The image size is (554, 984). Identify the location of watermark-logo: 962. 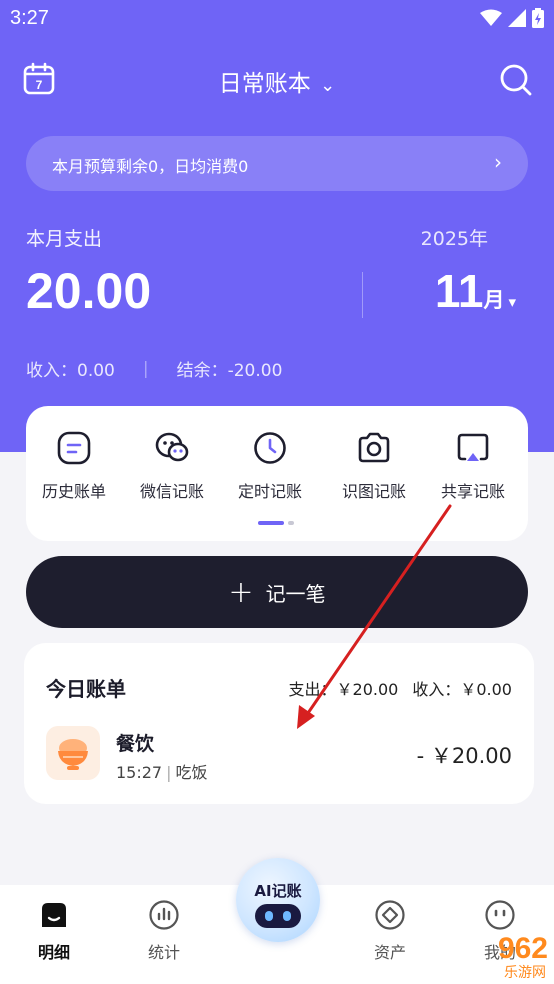
(522, 948).